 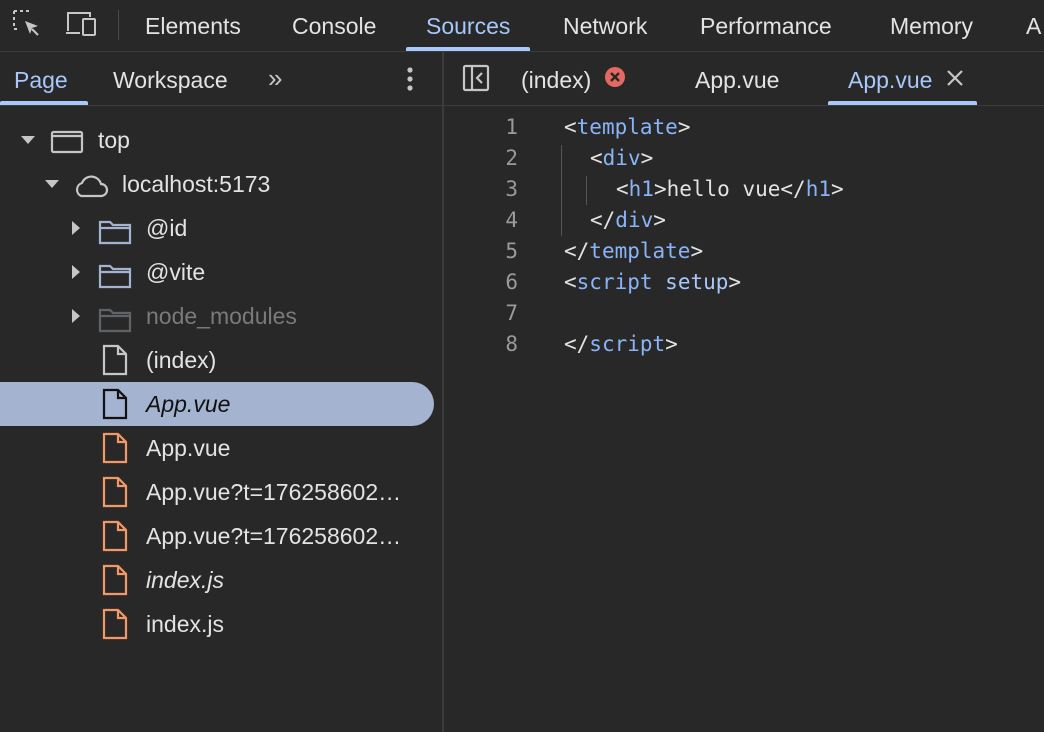 I want to click on editor-tabbar: (index) App.vue App.vue, so click(x=744, y=79).